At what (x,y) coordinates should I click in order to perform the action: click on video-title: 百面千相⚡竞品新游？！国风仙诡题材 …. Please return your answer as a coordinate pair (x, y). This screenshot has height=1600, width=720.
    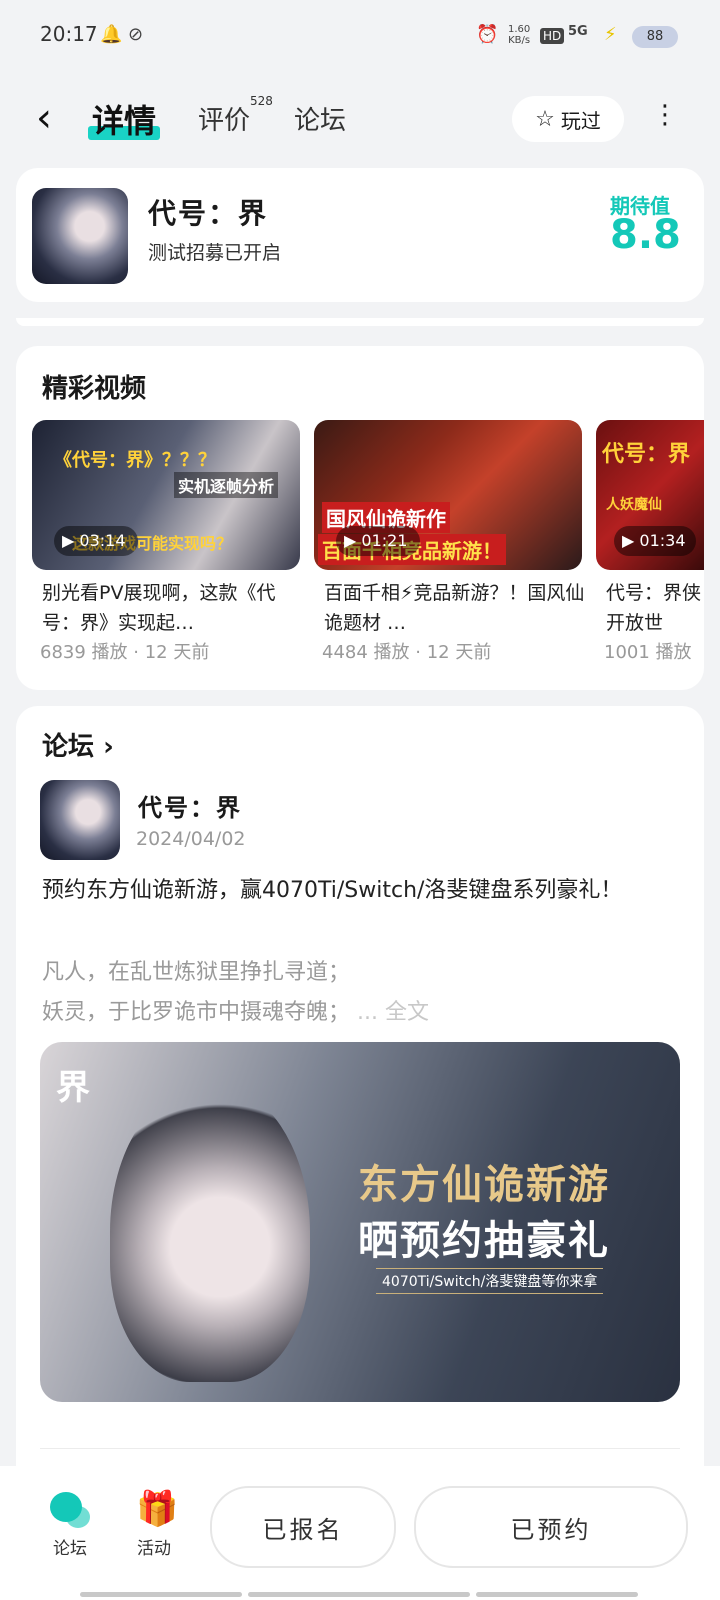
    Looking at the image, I should click on (458, 608).